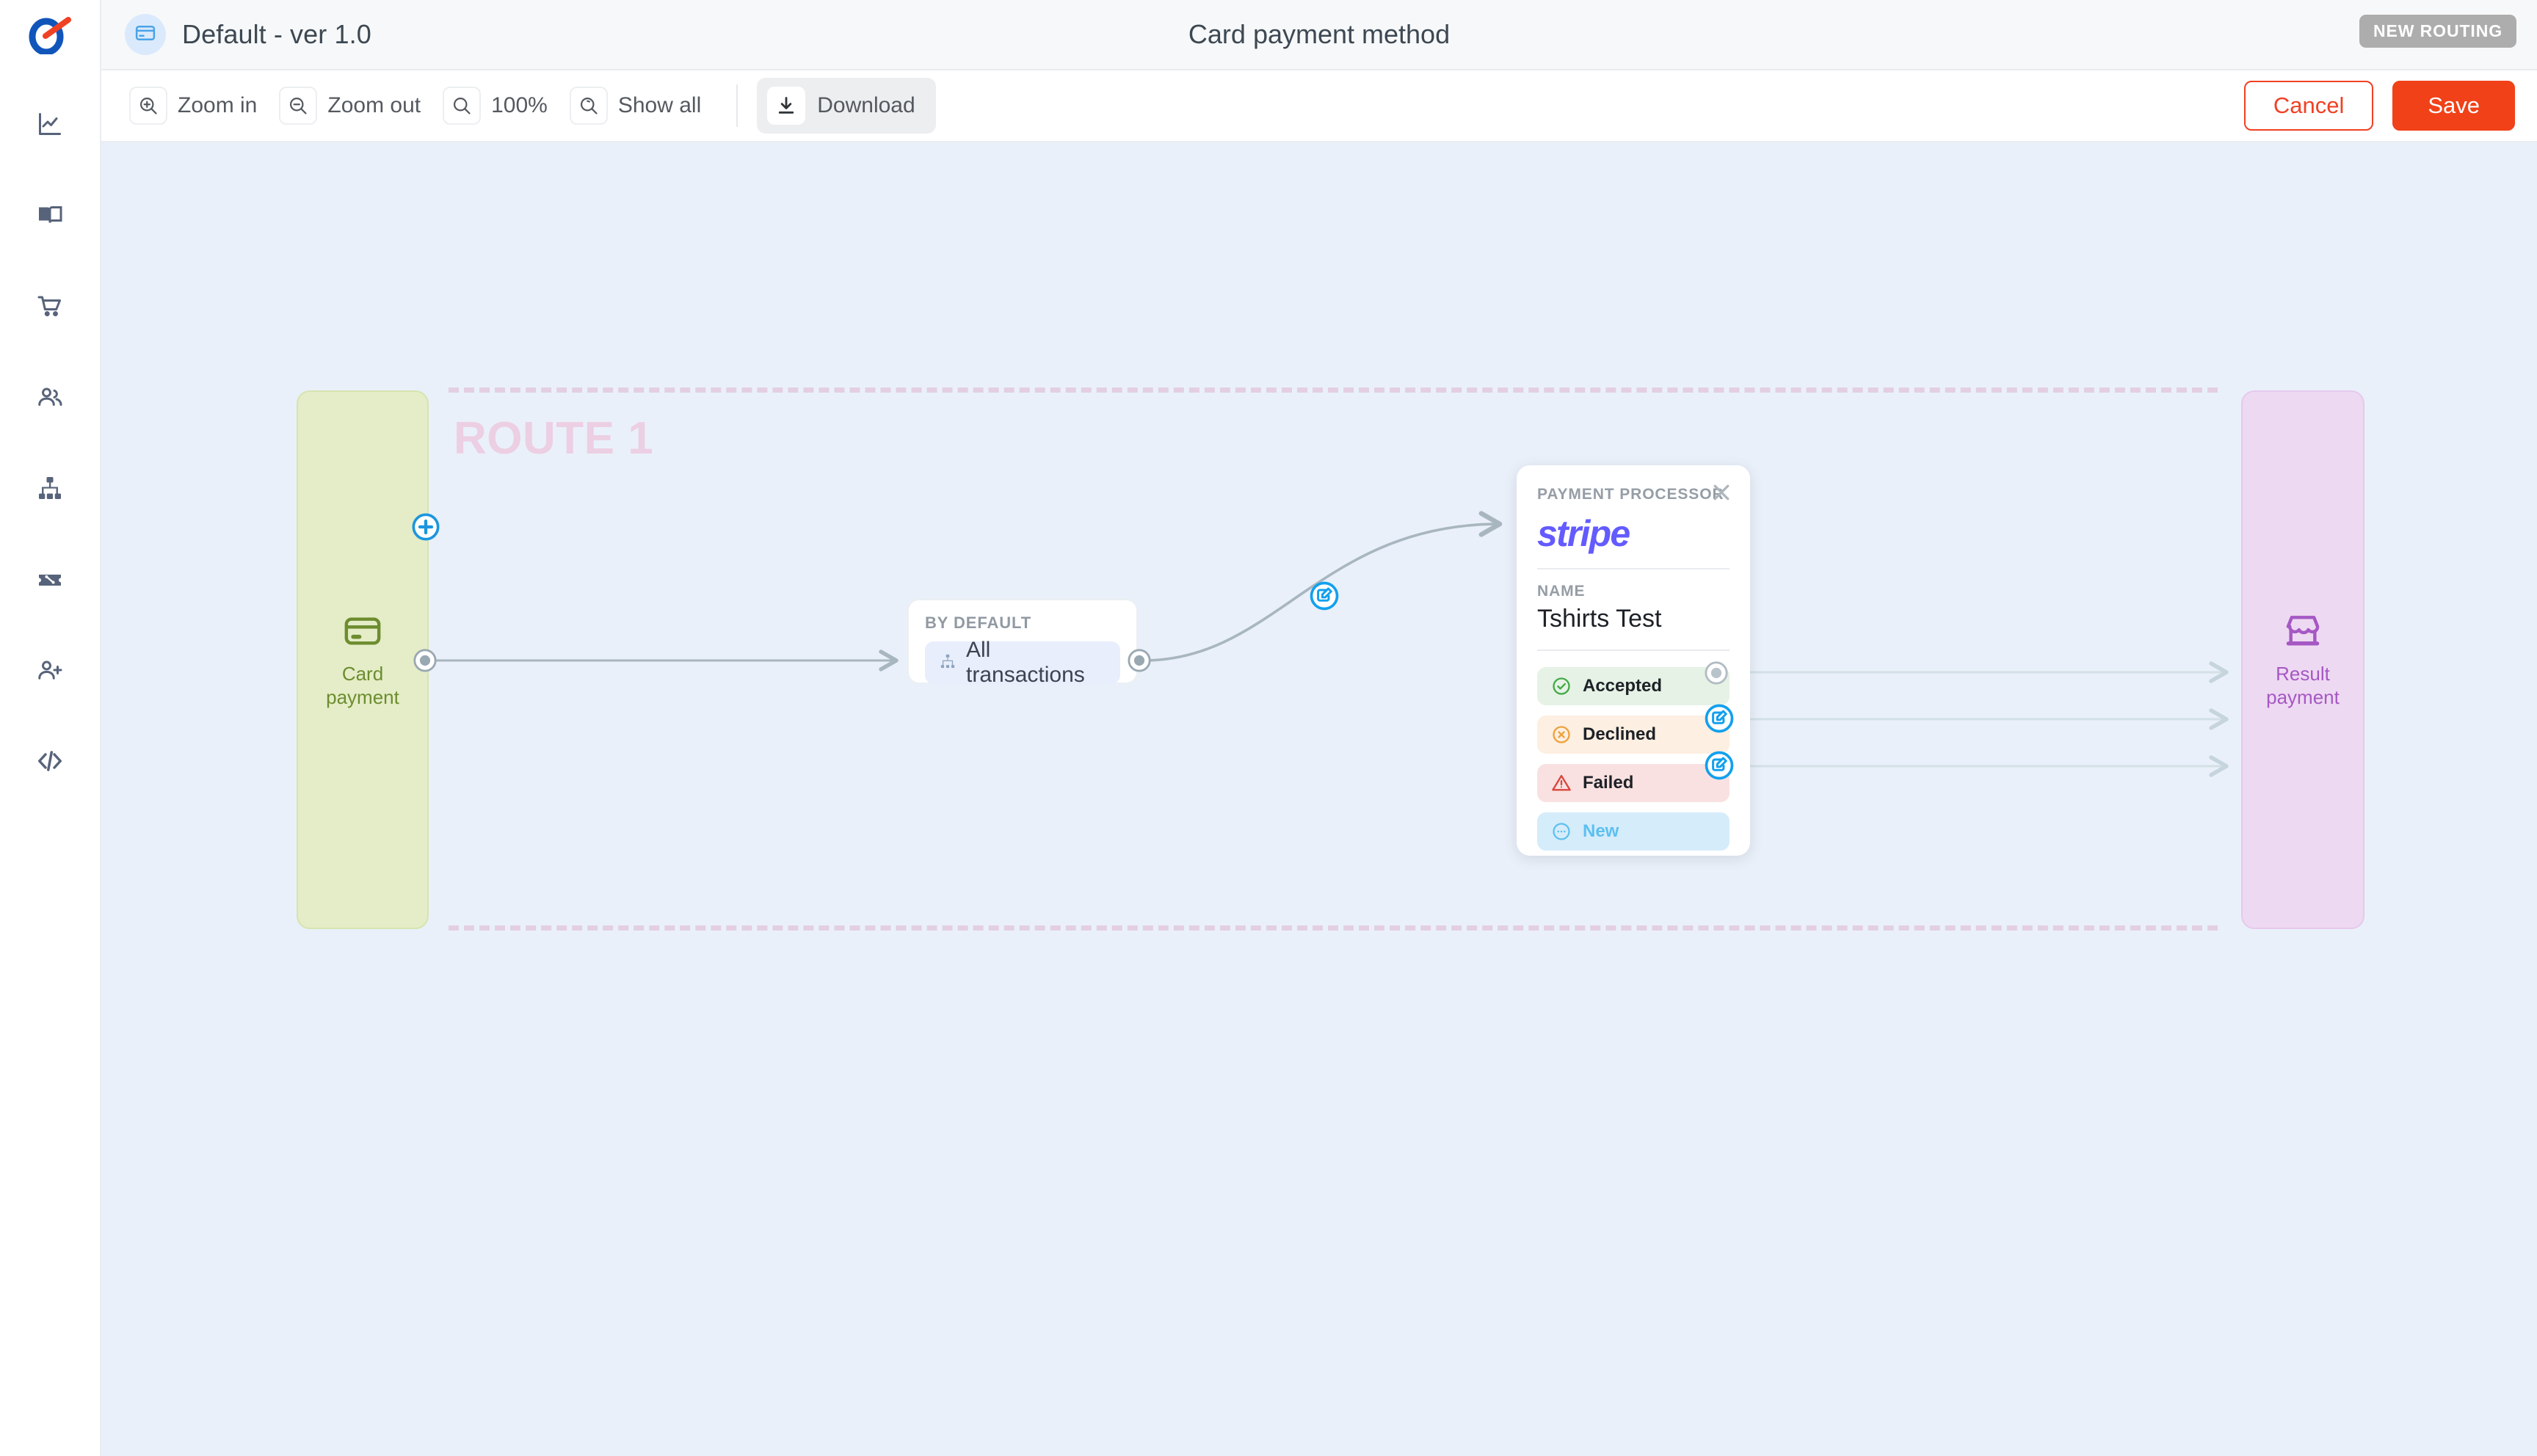 Image resolution: width=2537 pixels, height=1456 pixels. Describe the element at coordinates (2308, 106) in the screenshot. I see `cancel-button: Cancel` at that location.